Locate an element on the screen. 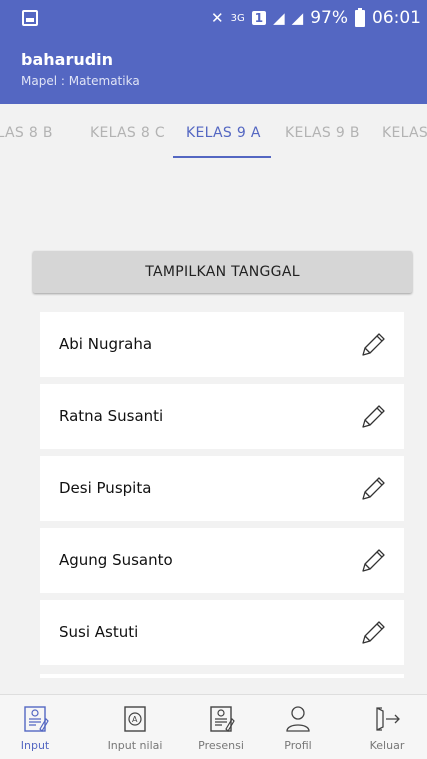 Image resolution: width=427 pixels, height=759 pixels. tab-kelas-9b: KELAS 9 B is located at coordinates (322, 135).